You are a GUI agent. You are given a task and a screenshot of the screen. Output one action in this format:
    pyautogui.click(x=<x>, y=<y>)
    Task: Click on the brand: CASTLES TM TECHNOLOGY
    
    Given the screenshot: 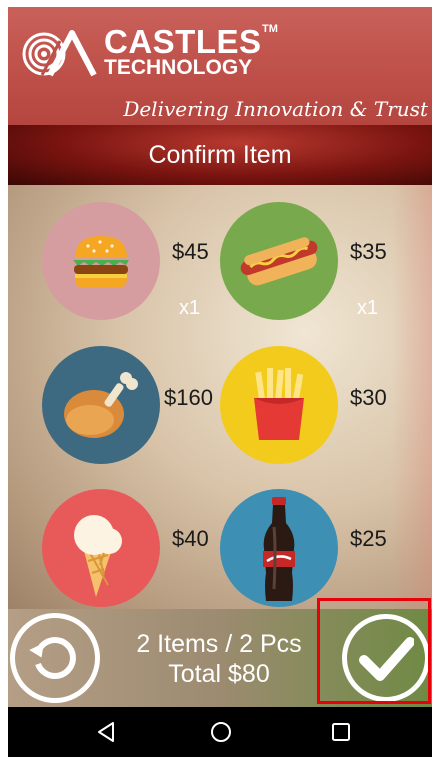 What is the action you would take?
    pyautogui.click(x=191, y=51)
    